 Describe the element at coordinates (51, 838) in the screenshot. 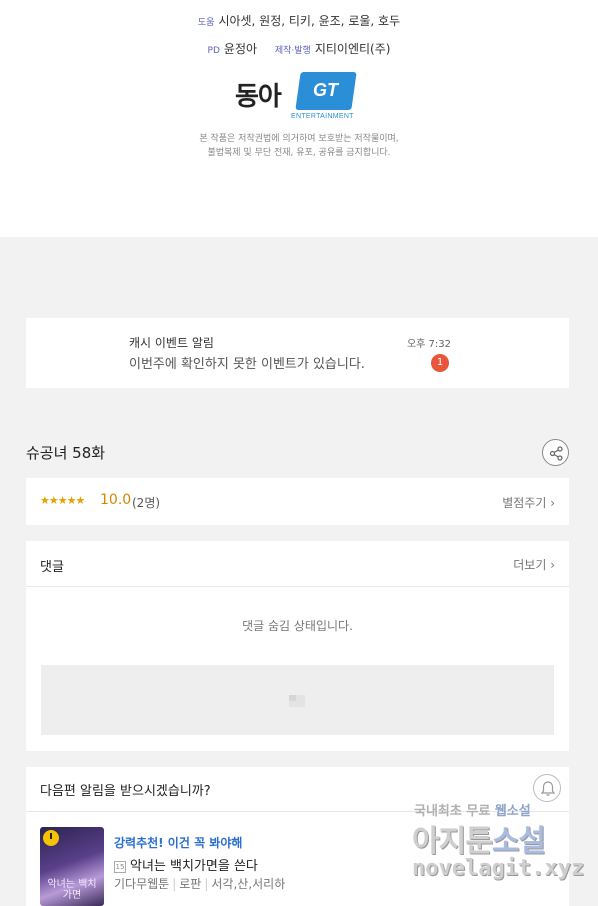

I see `wait-free-clock-icon` at that location.